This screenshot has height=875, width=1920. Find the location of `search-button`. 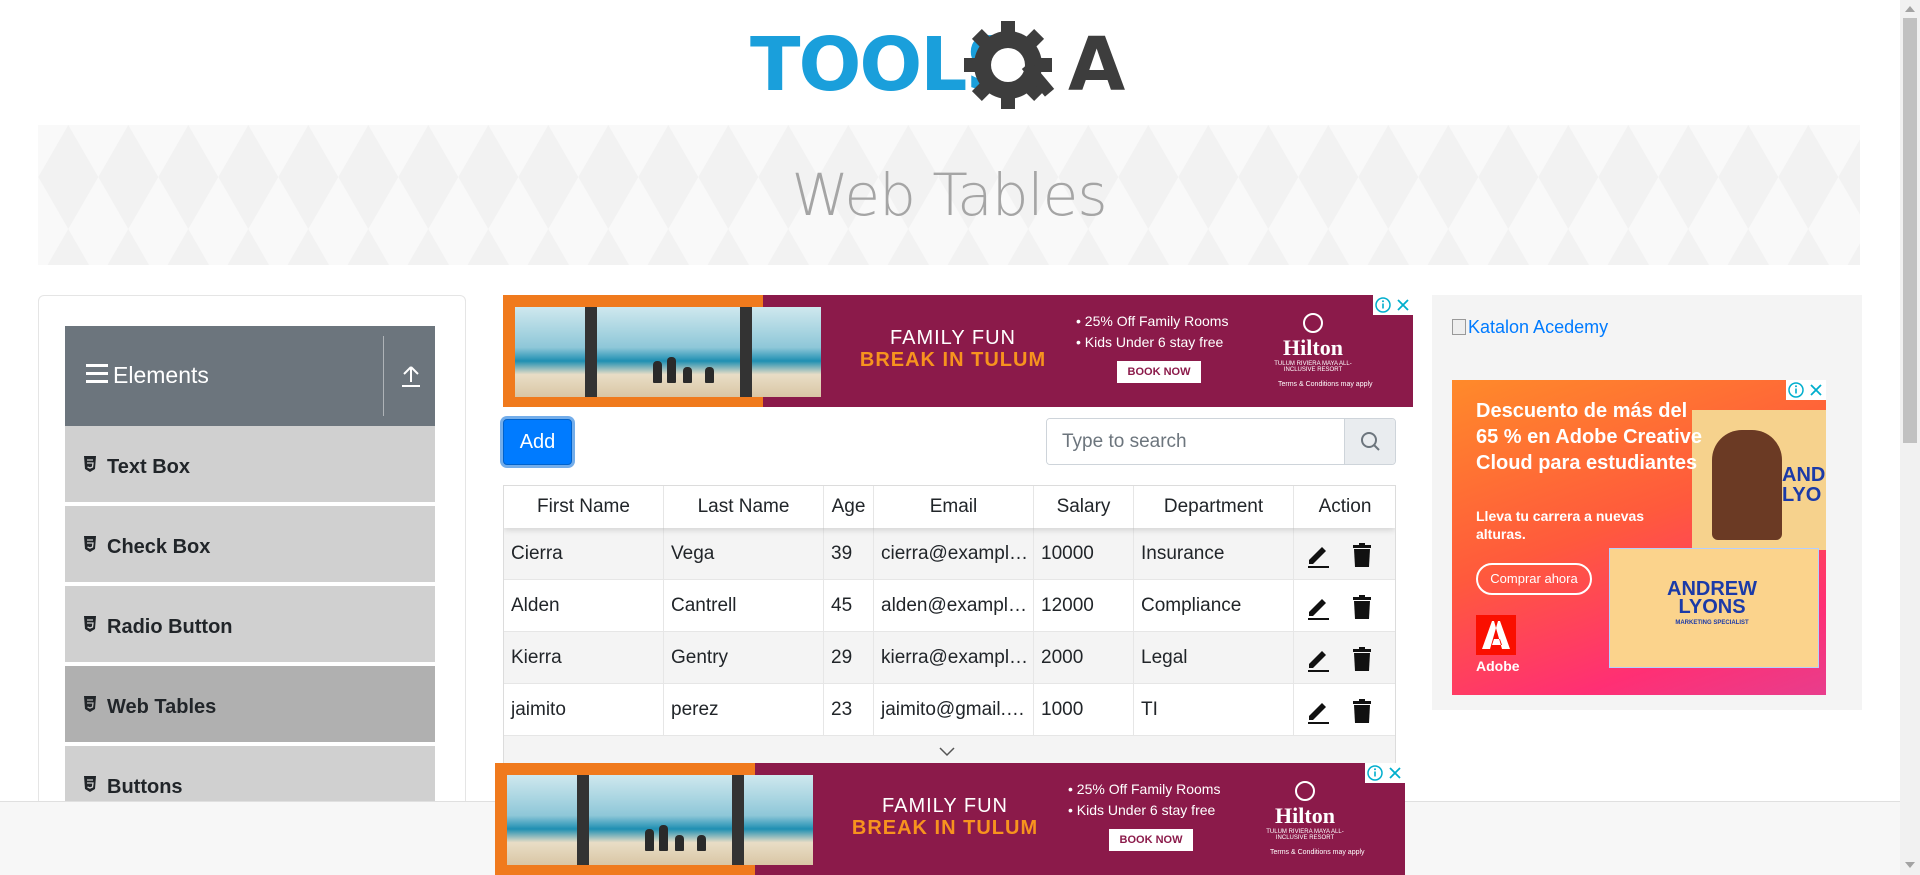

search-button is located at coordinates (1369, 441).